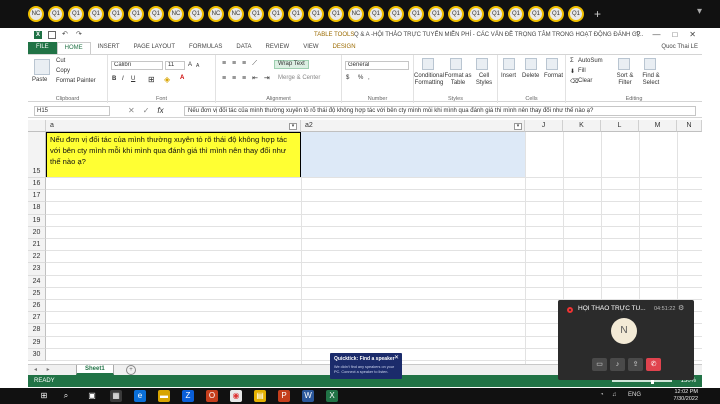 Image resolution: width=720 pixels, height=404 pixels. Describe the element at coordinates (651, 80) in the screenshot. I see `find-select-button: Find & Select` at that location.